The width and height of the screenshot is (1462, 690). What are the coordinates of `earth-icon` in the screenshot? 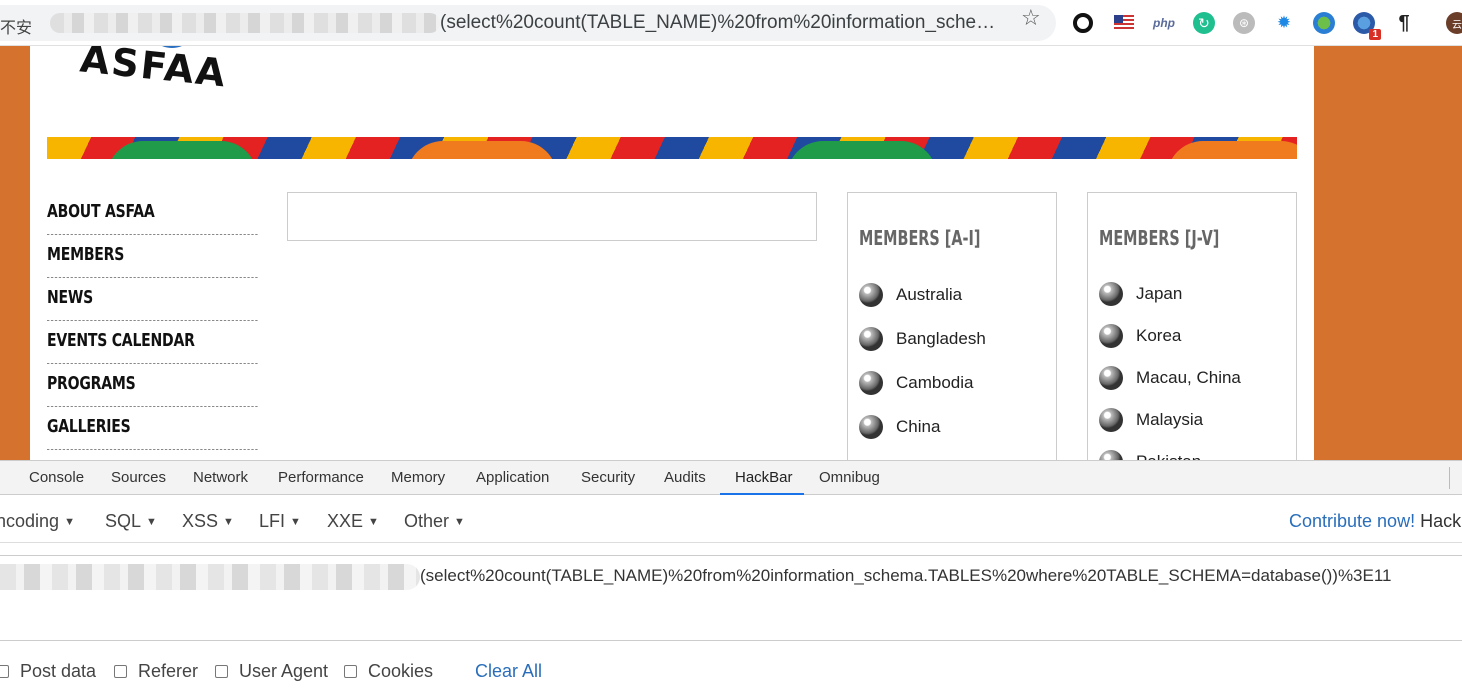 It's located at (1324, 23).